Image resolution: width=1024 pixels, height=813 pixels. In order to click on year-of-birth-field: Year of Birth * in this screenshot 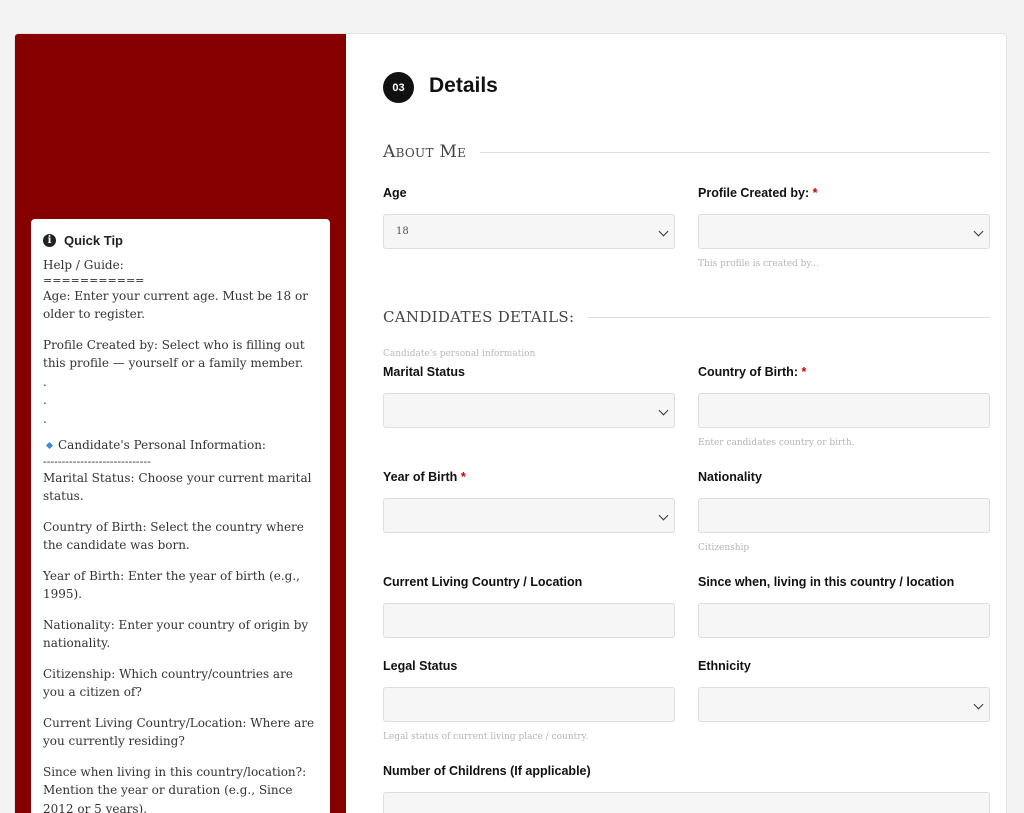, I will do `click(529, 501)`.